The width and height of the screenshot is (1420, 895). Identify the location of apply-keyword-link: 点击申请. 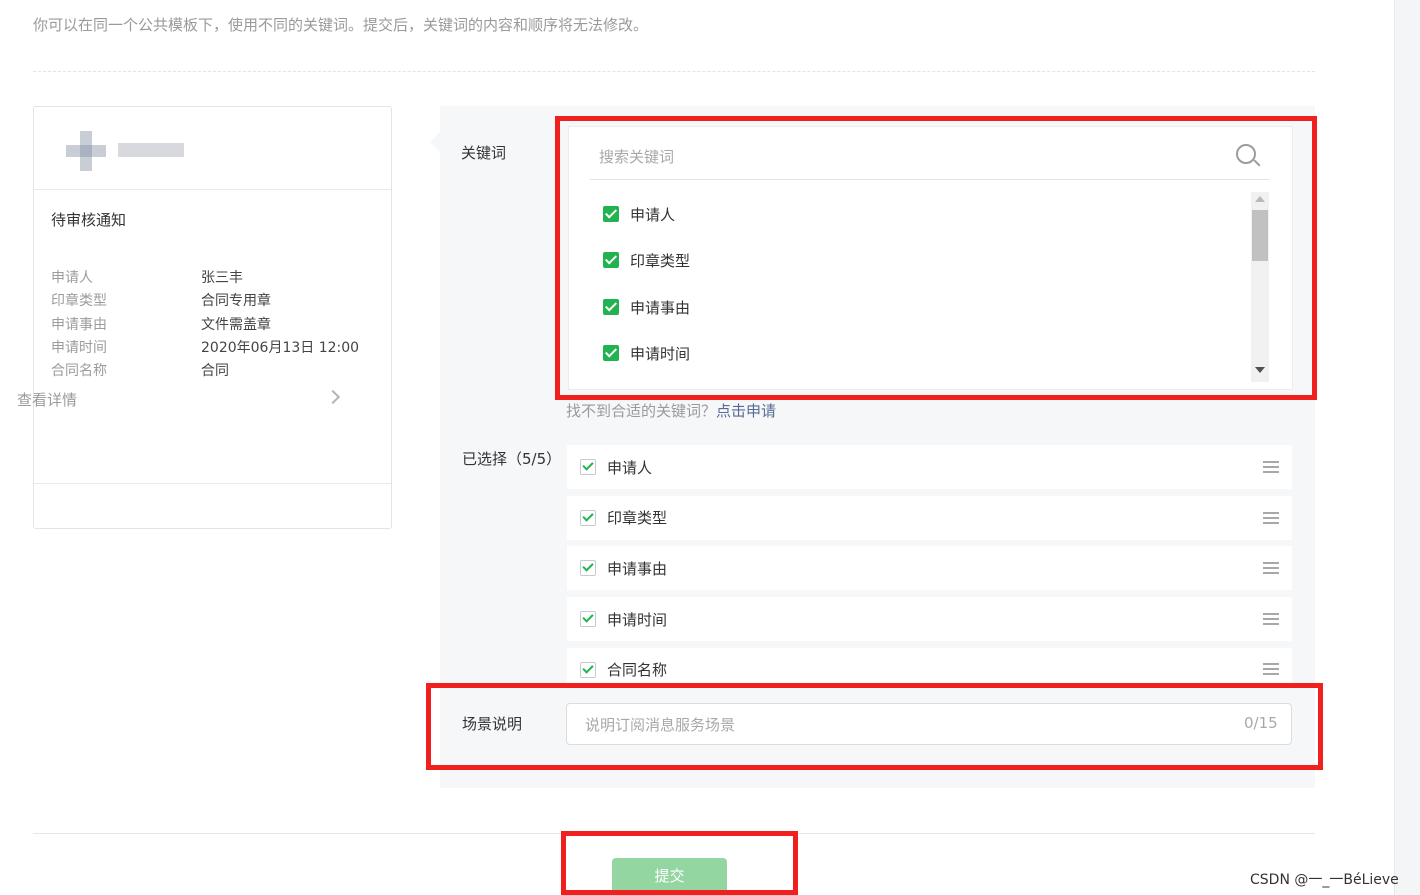
(746, 411).